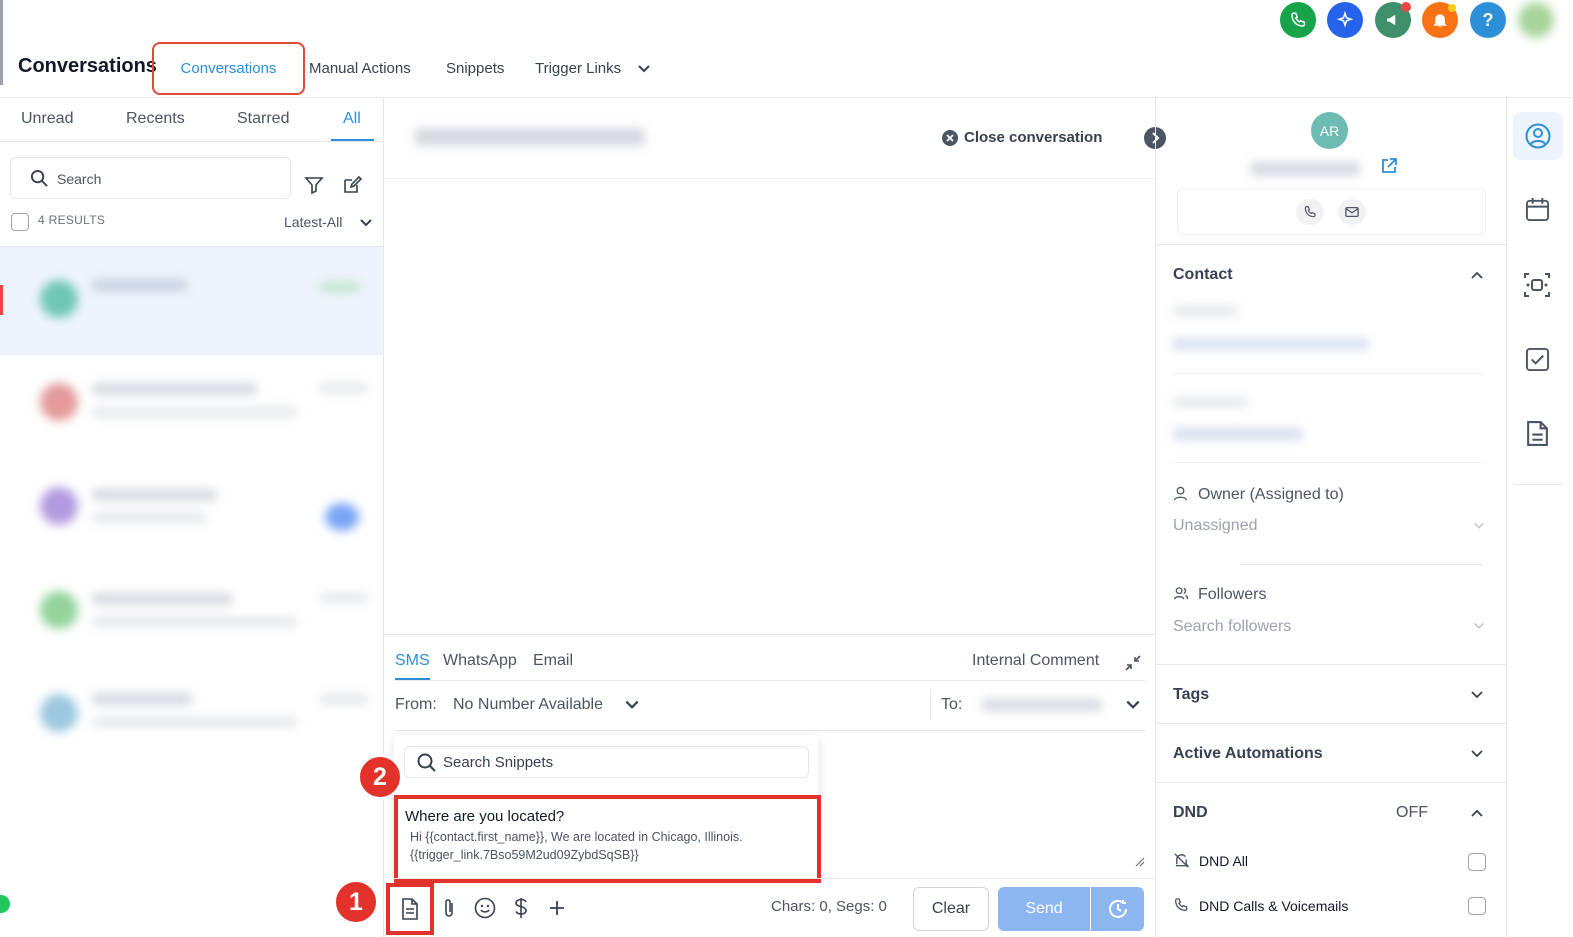 This screenshot has width=1573, height=937. I want to click on calendar-icon, so click(1537, 209).